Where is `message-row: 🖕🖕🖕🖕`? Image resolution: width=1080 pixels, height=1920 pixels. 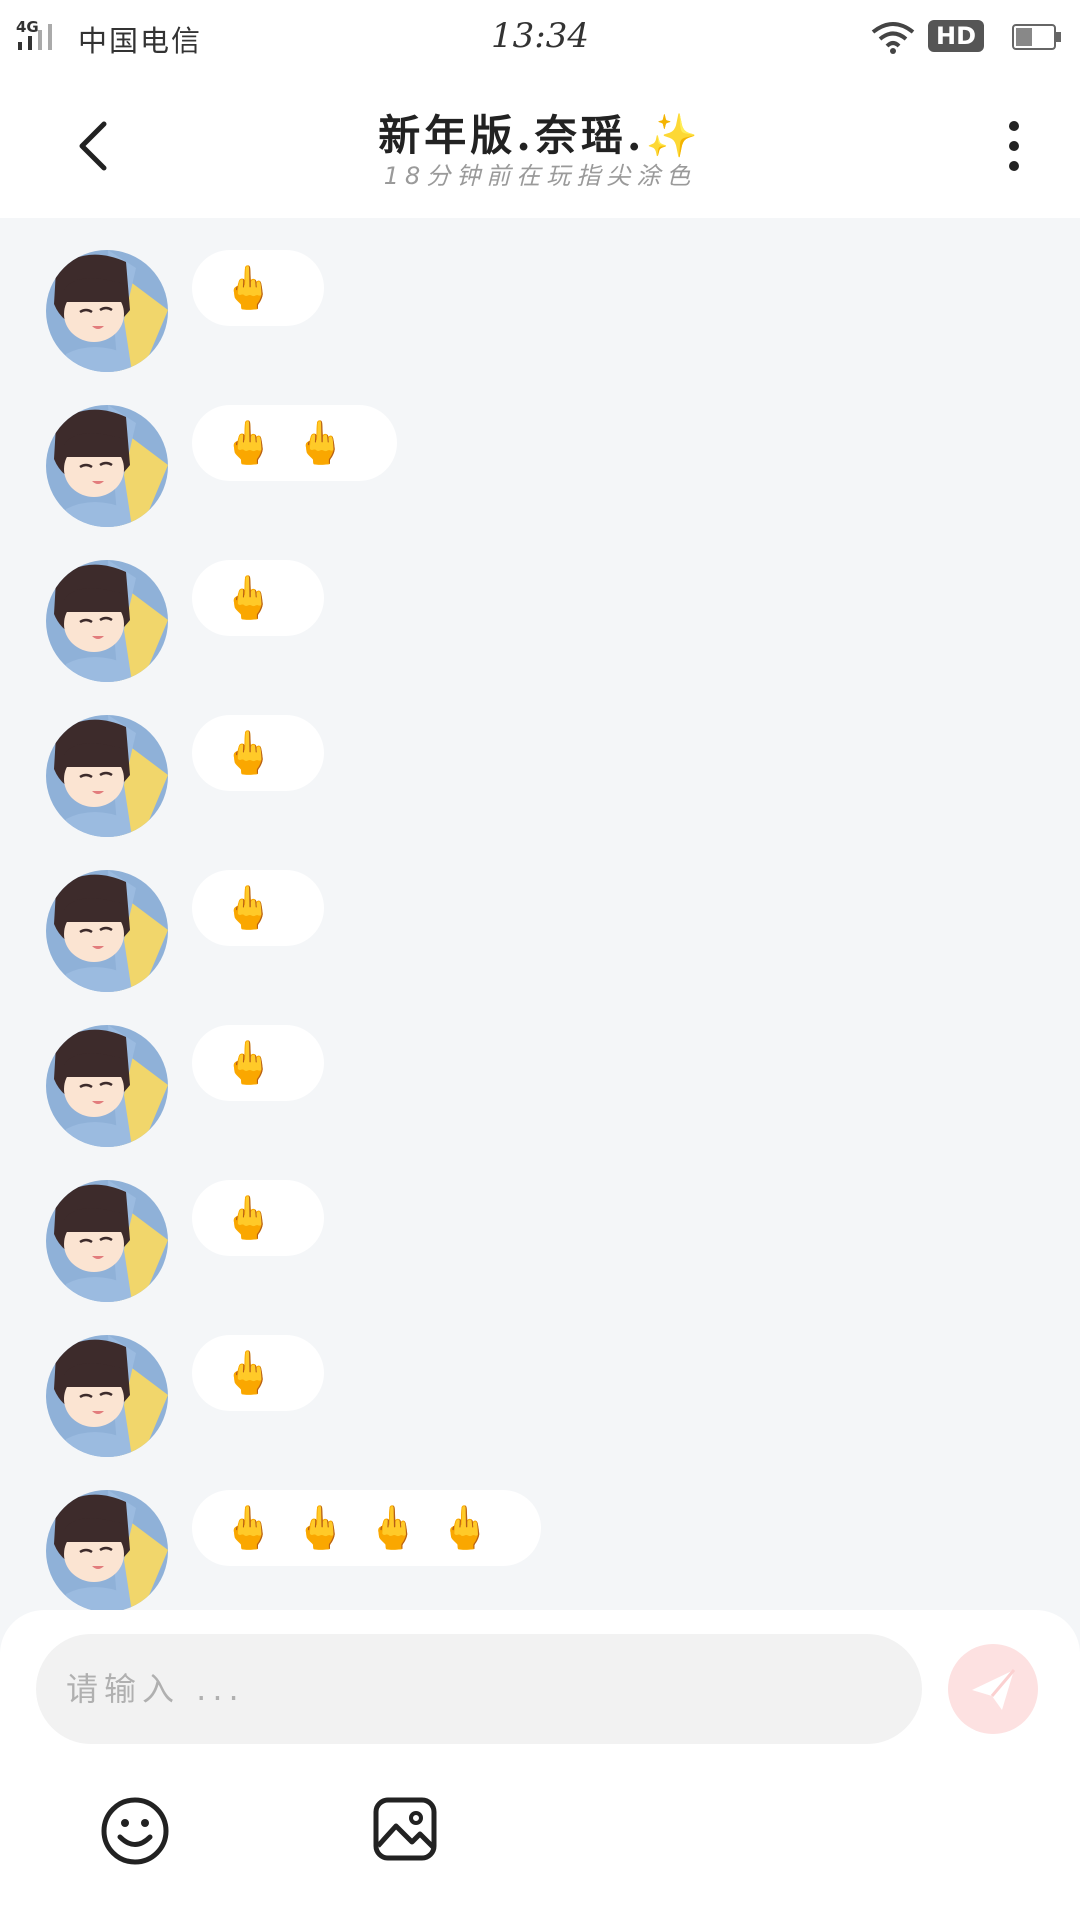
message-row: 🖕🖕🖕🖕 is located at coordinates (540, 1534).